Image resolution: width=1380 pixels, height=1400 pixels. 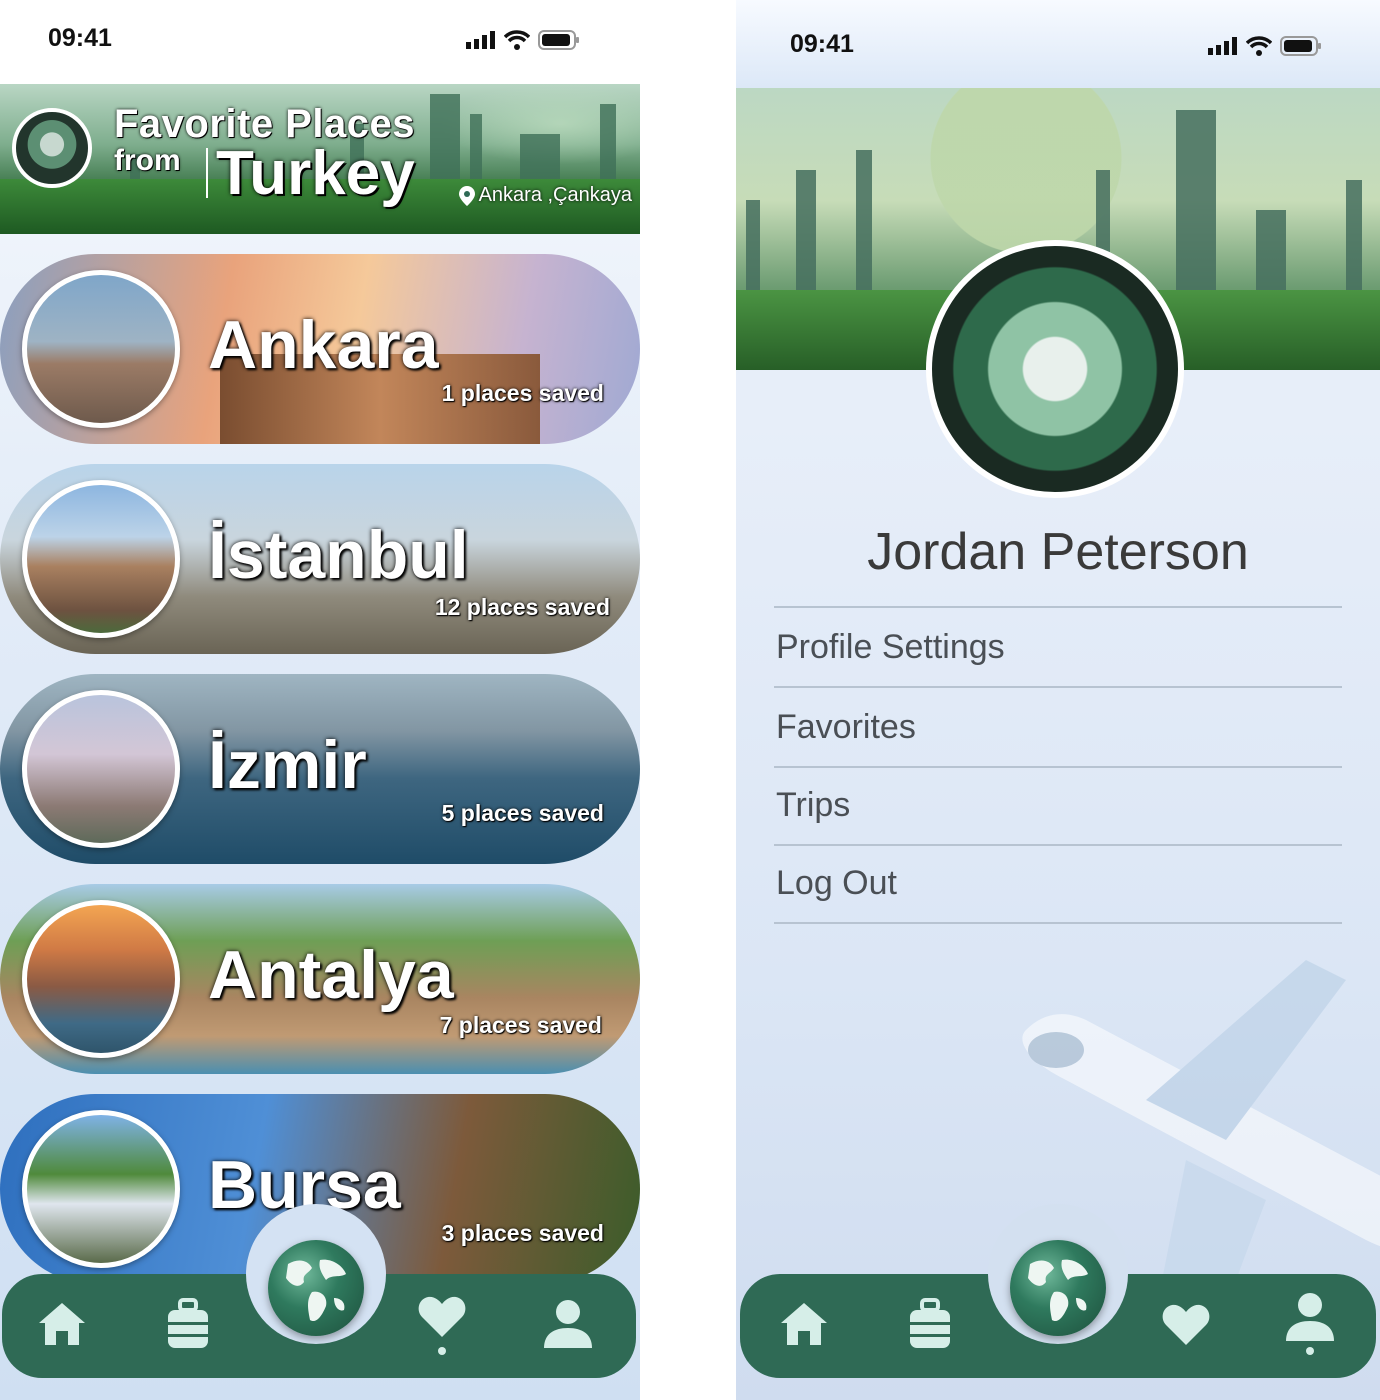 What do you see at coordinates (522, 813) in the screenshot?
I see `city-saved-count: 5 places saved` at bounding box center [522, 813].